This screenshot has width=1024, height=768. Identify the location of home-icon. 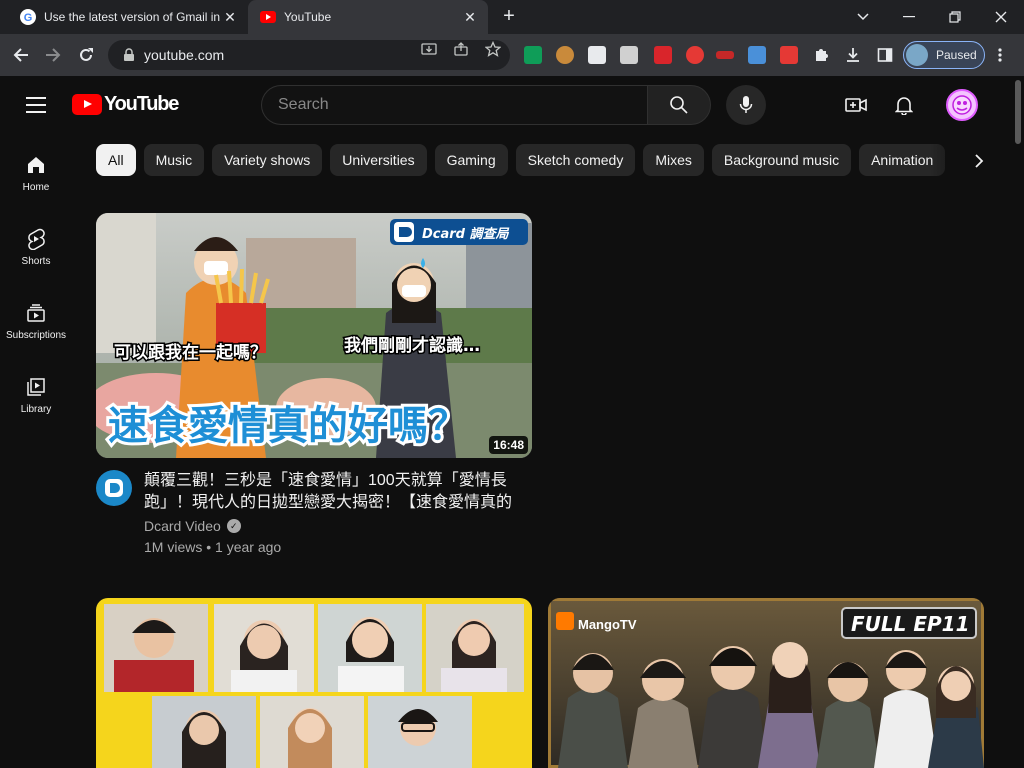
(36, 165).